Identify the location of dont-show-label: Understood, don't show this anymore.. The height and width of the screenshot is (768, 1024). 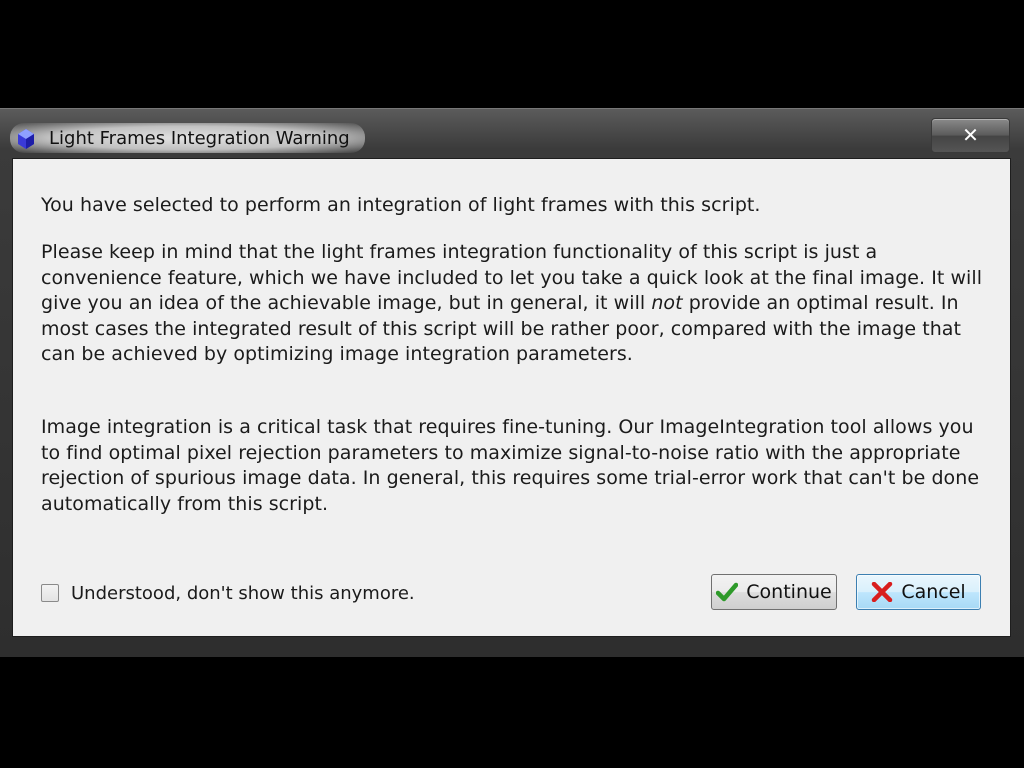
(243, 593).